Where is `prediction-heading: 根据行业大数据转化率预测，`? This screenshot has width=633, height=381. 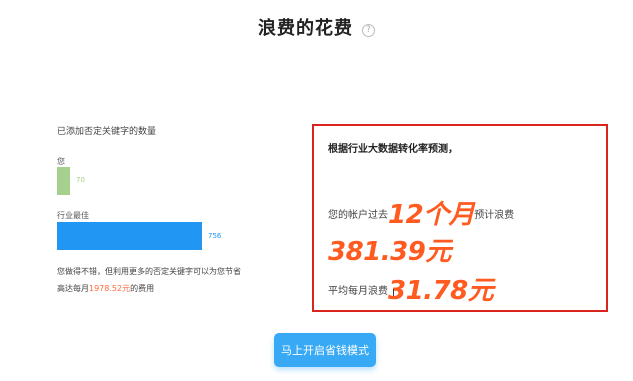
prediction-heading: 根据行业大数据转化率预测， is located at coordinates (393, 149).